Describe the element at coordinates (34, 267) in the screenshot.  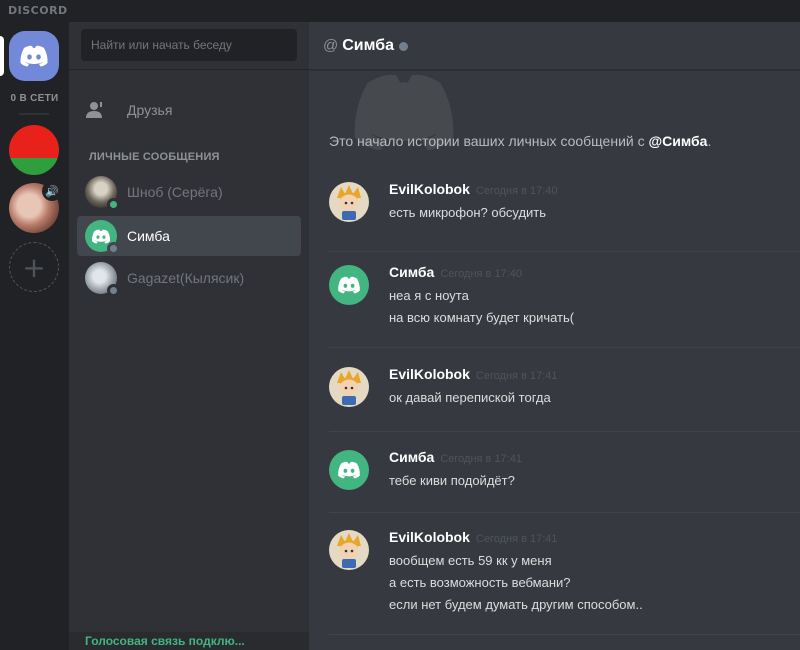
I see `add-server-button: +` at that location.